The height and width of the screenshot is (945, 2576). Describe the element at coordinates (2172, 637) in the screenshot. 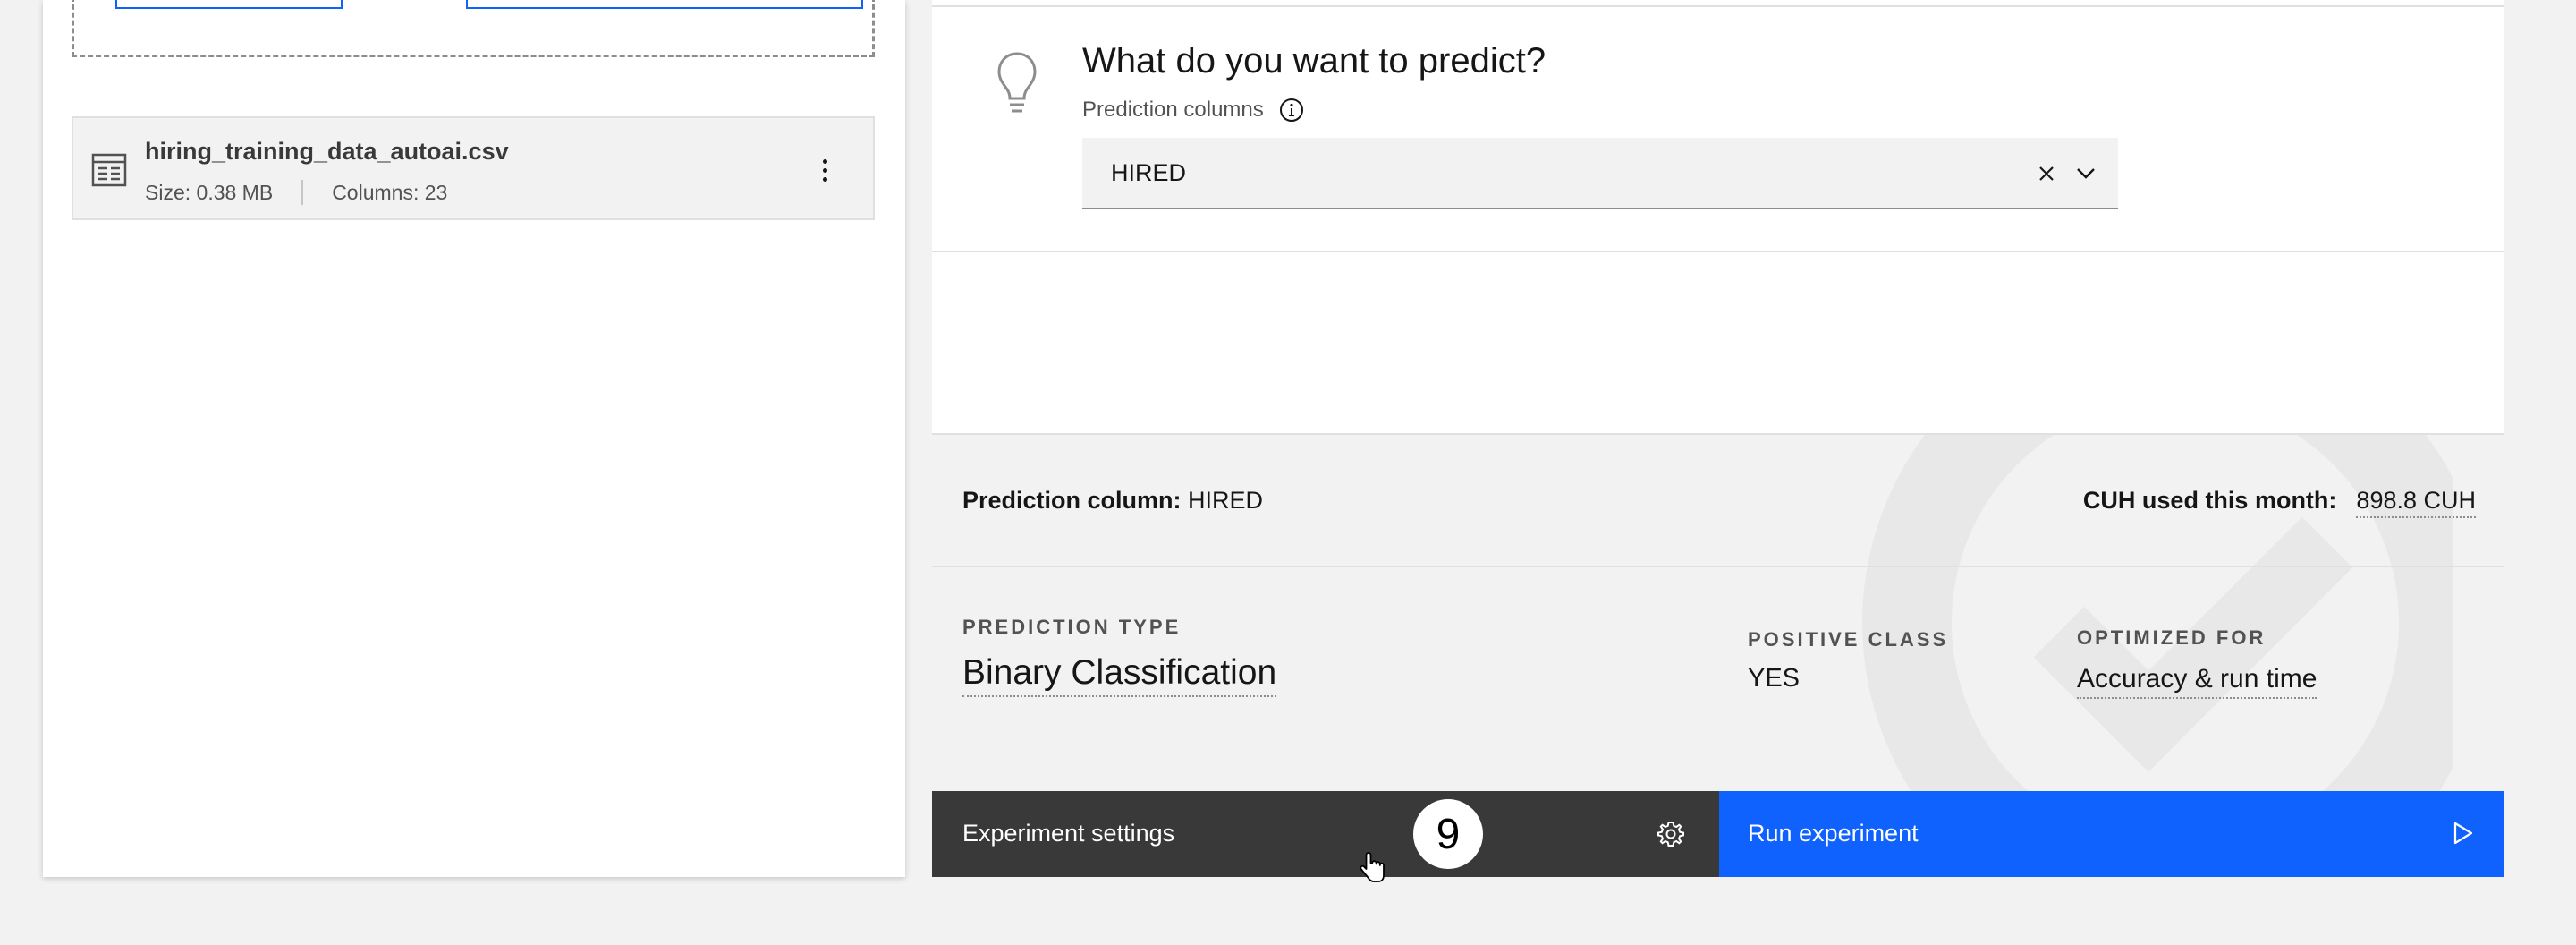

I see `optimized-for-label: OPTIMIZED FOR` at that location.